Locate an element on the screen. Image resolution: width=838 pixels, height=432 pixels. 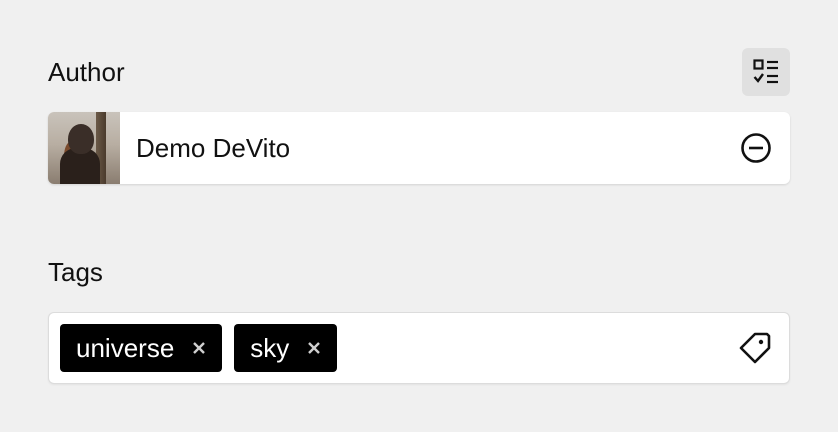
minus-circle-icon is located at coordinates (756, 148).